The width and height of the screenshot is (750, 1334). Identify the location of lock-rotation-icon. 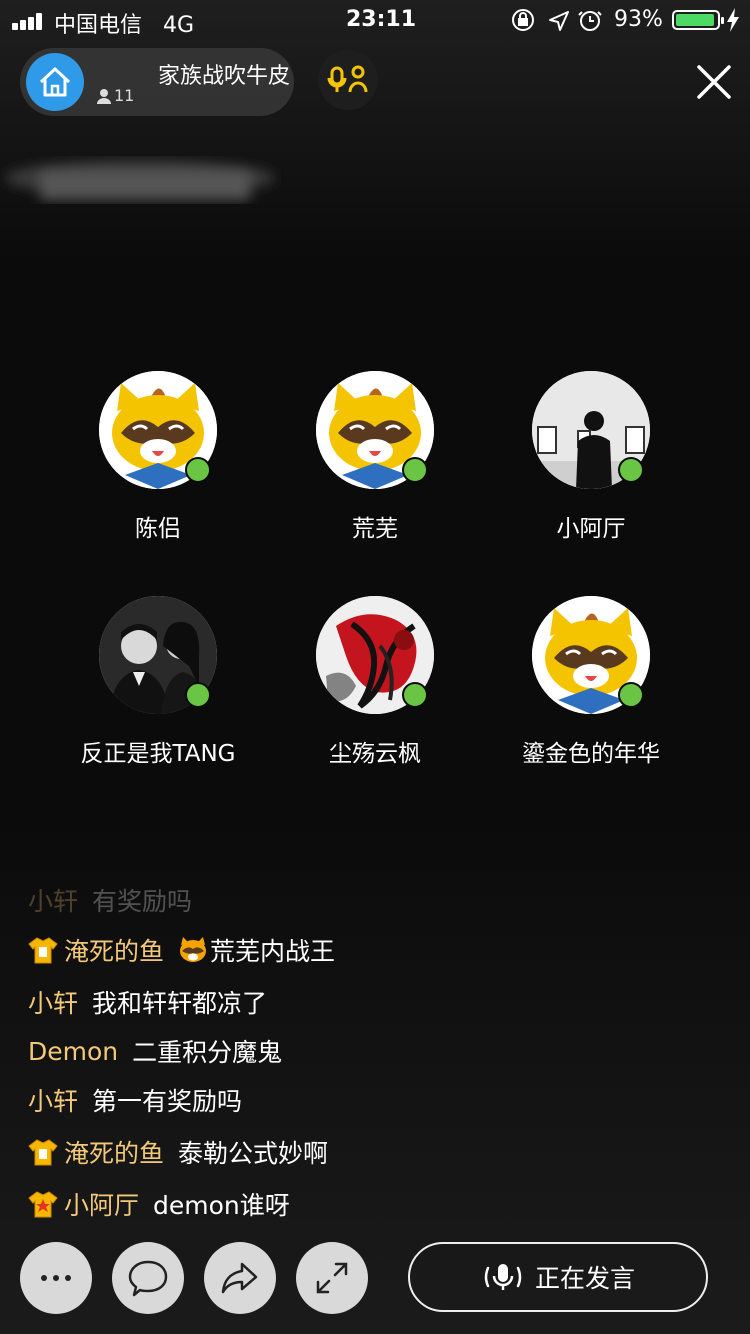
(523, 20).